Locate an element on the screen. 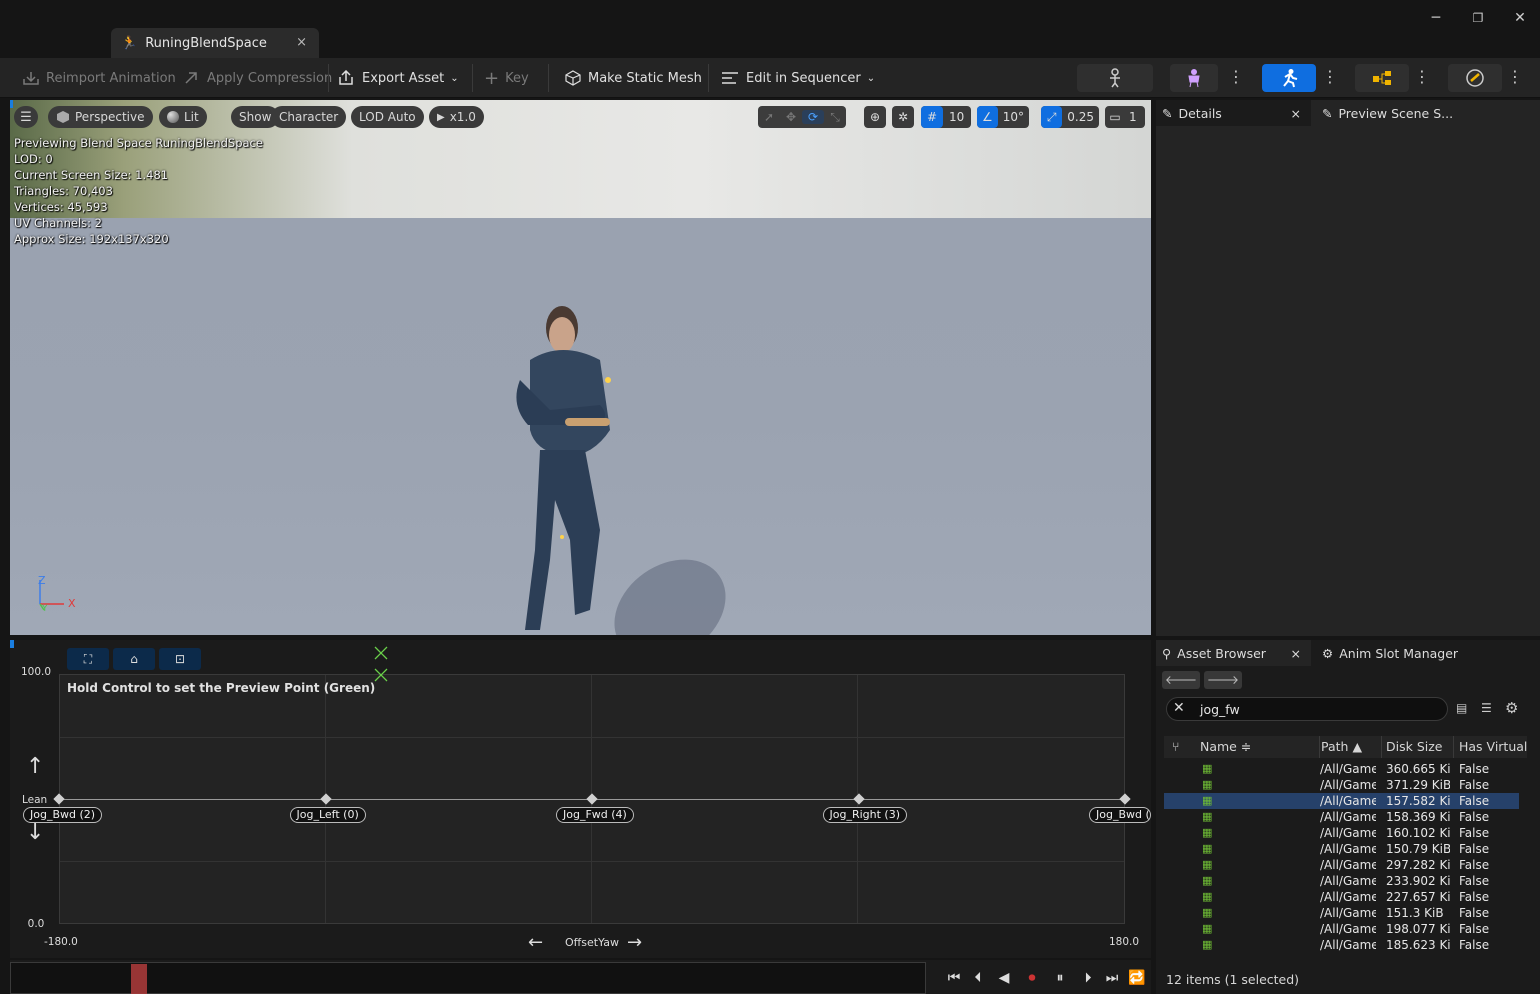 Image resolution: width=1540 pixels, height=994 pixels. camera-speed-button: ▭ 1 is located at coordinates (1125, 117).